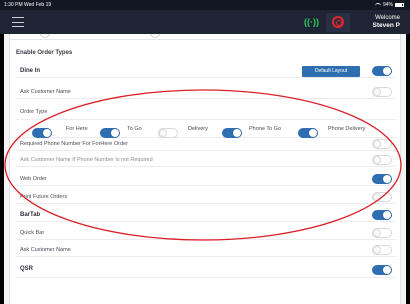 This screenshot has width=410, height=304. I want to click on signal-icon: ((·)), so click(311, 22).